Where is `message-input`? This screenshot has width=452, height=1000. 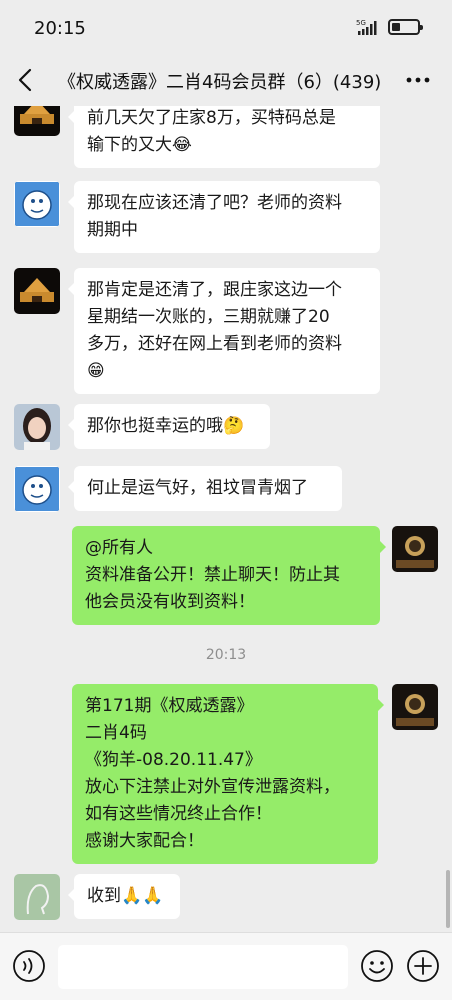
message-input is located at coordinates (203, 967).